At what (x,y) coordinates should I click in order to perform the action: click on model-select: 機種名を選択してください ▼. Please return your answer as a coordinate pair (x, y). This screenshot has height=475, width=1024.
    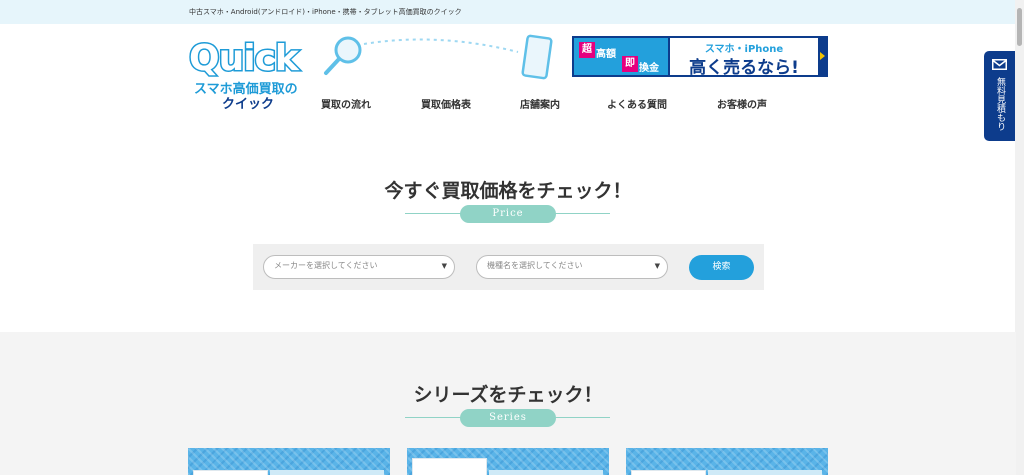
    Looking at the image, I should click on (572, 267).